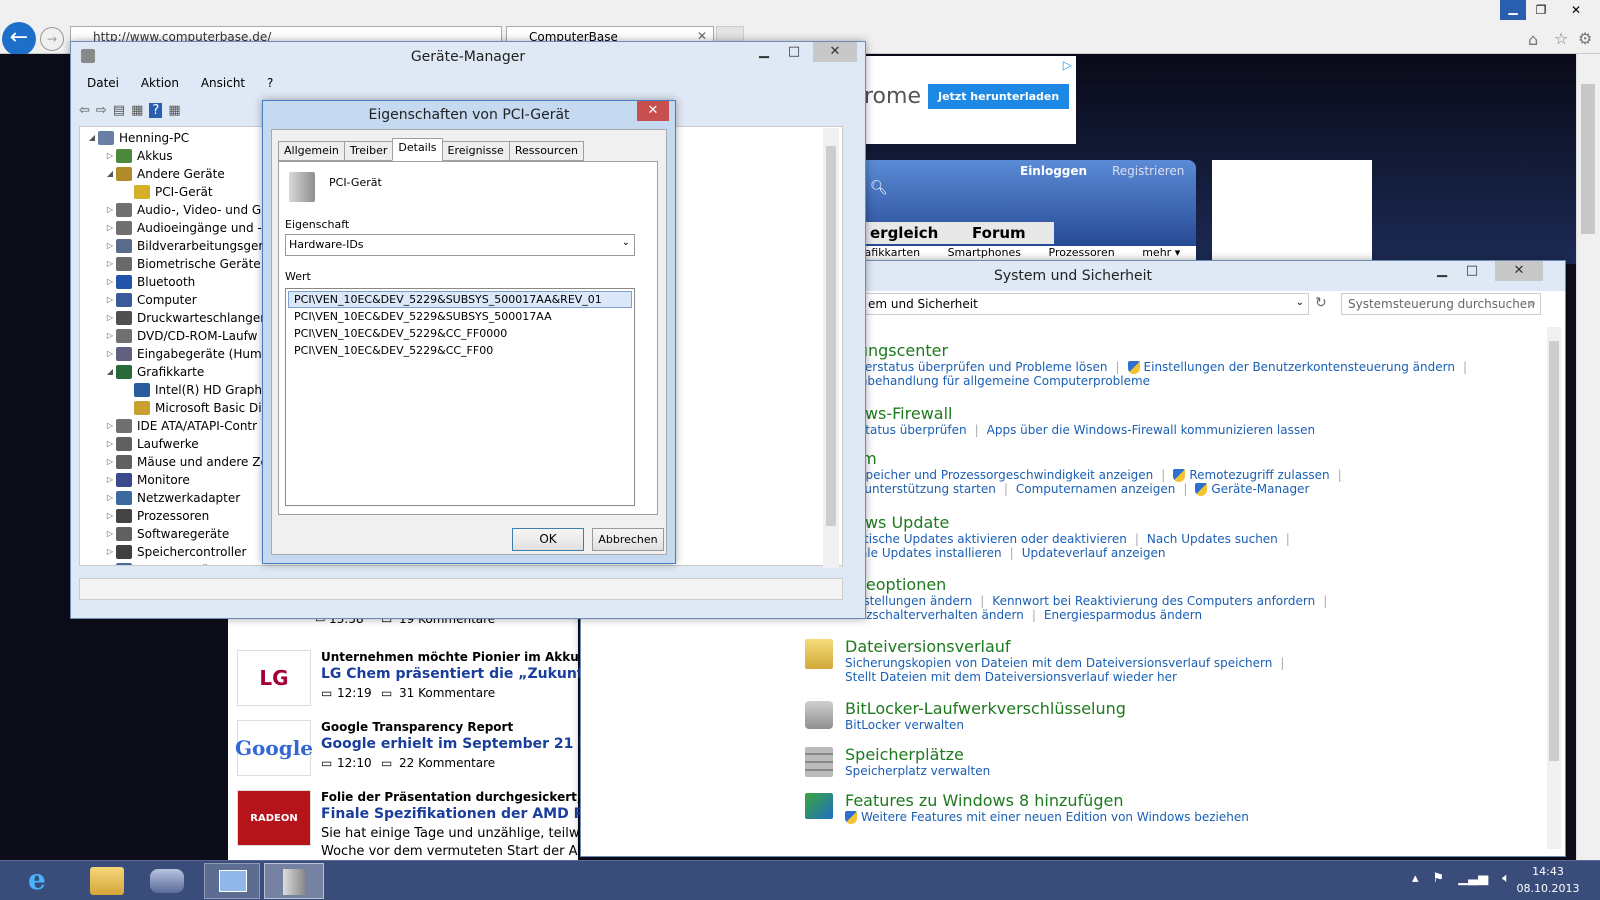 The height and width of the screenshot is (900, 1600). Describe the element at coordinates (879, 188) in the screenshot. I see `search-icon: 🔍︎` at that location.